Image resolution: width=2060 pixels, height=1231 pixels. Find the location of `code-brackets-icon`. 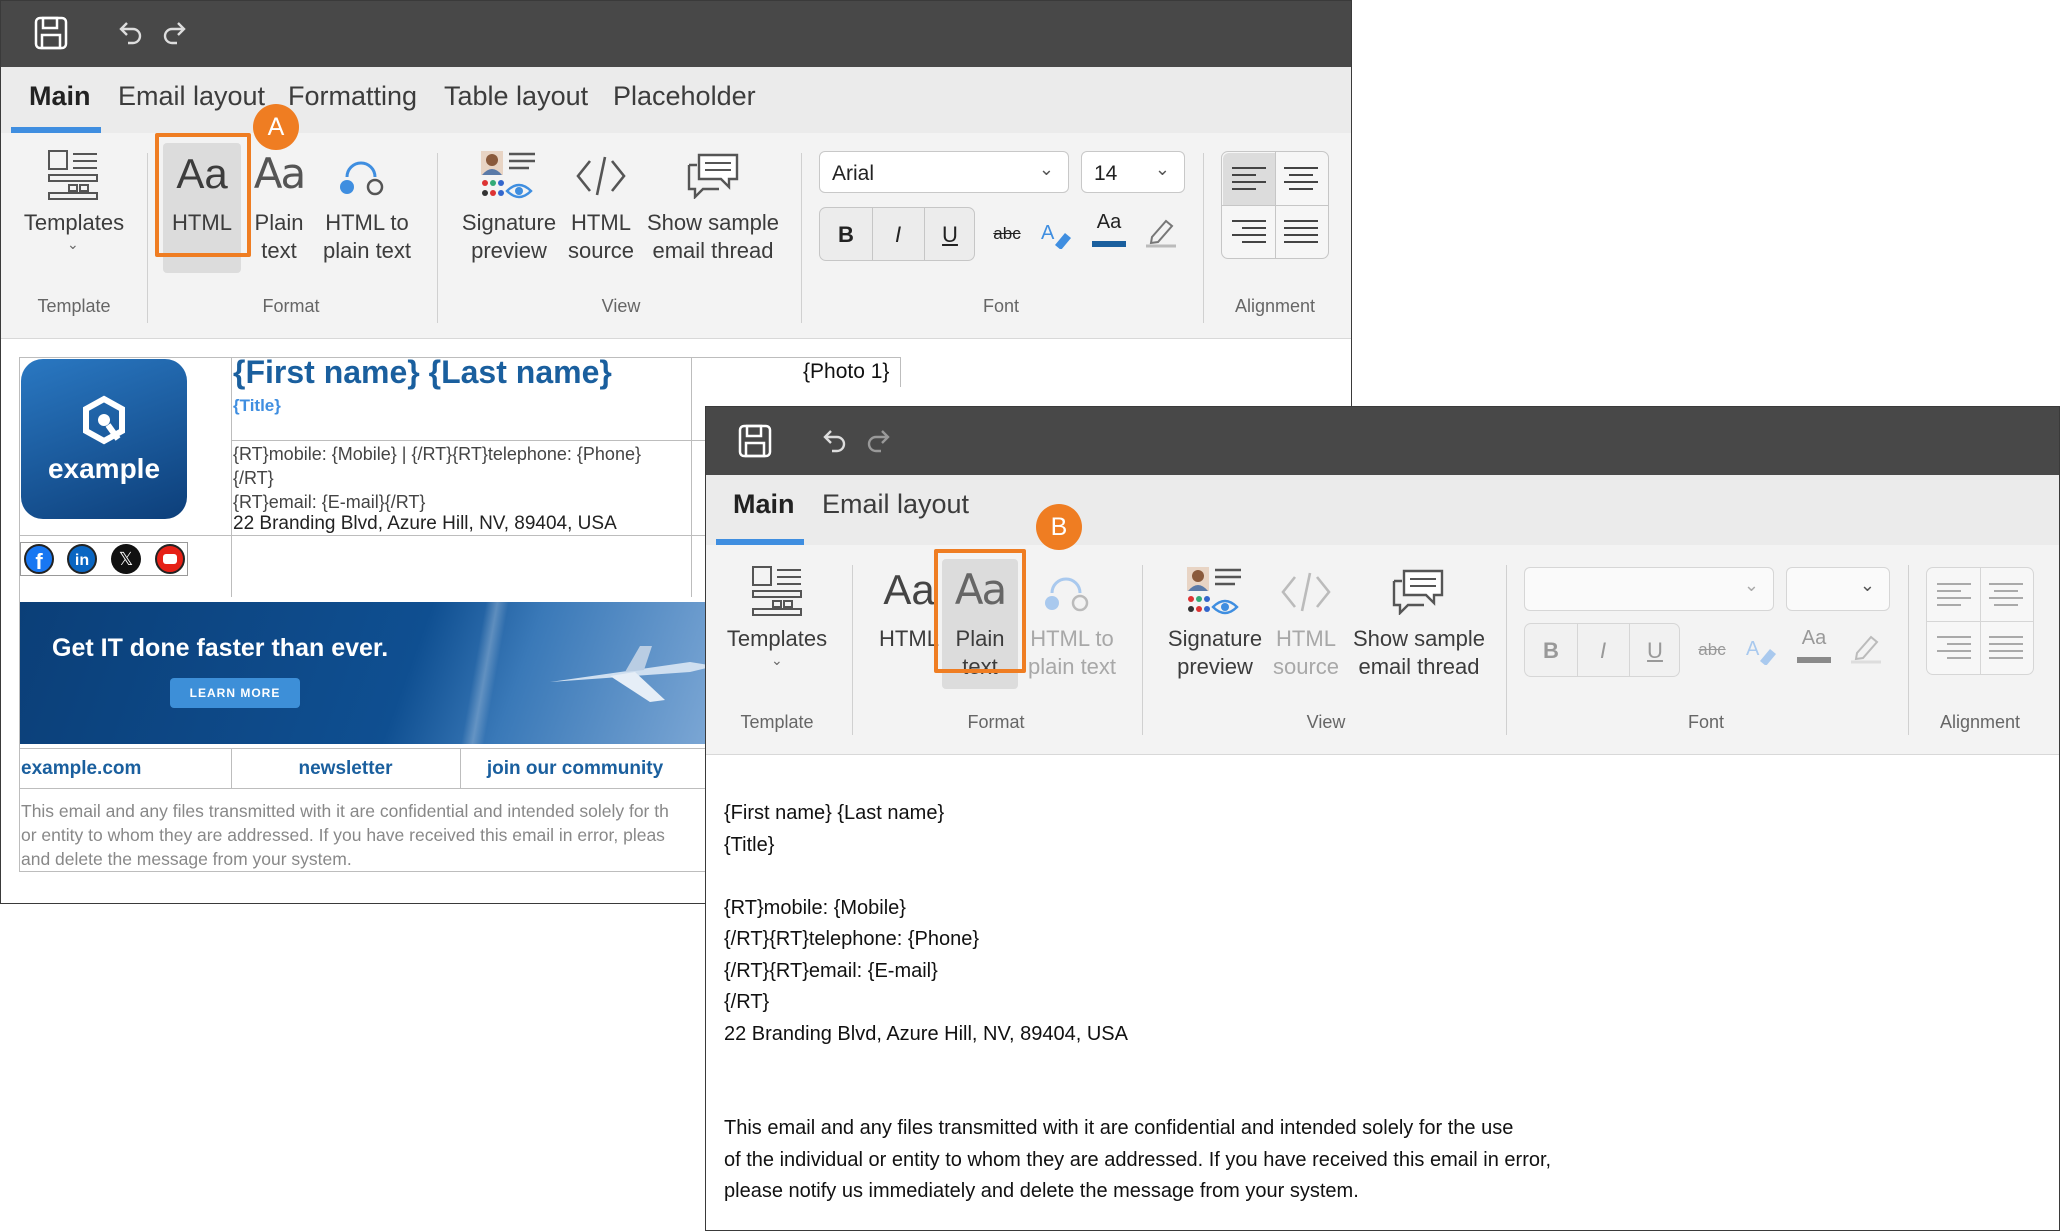

code-brackets-icon is located at coordinates (601, 176).